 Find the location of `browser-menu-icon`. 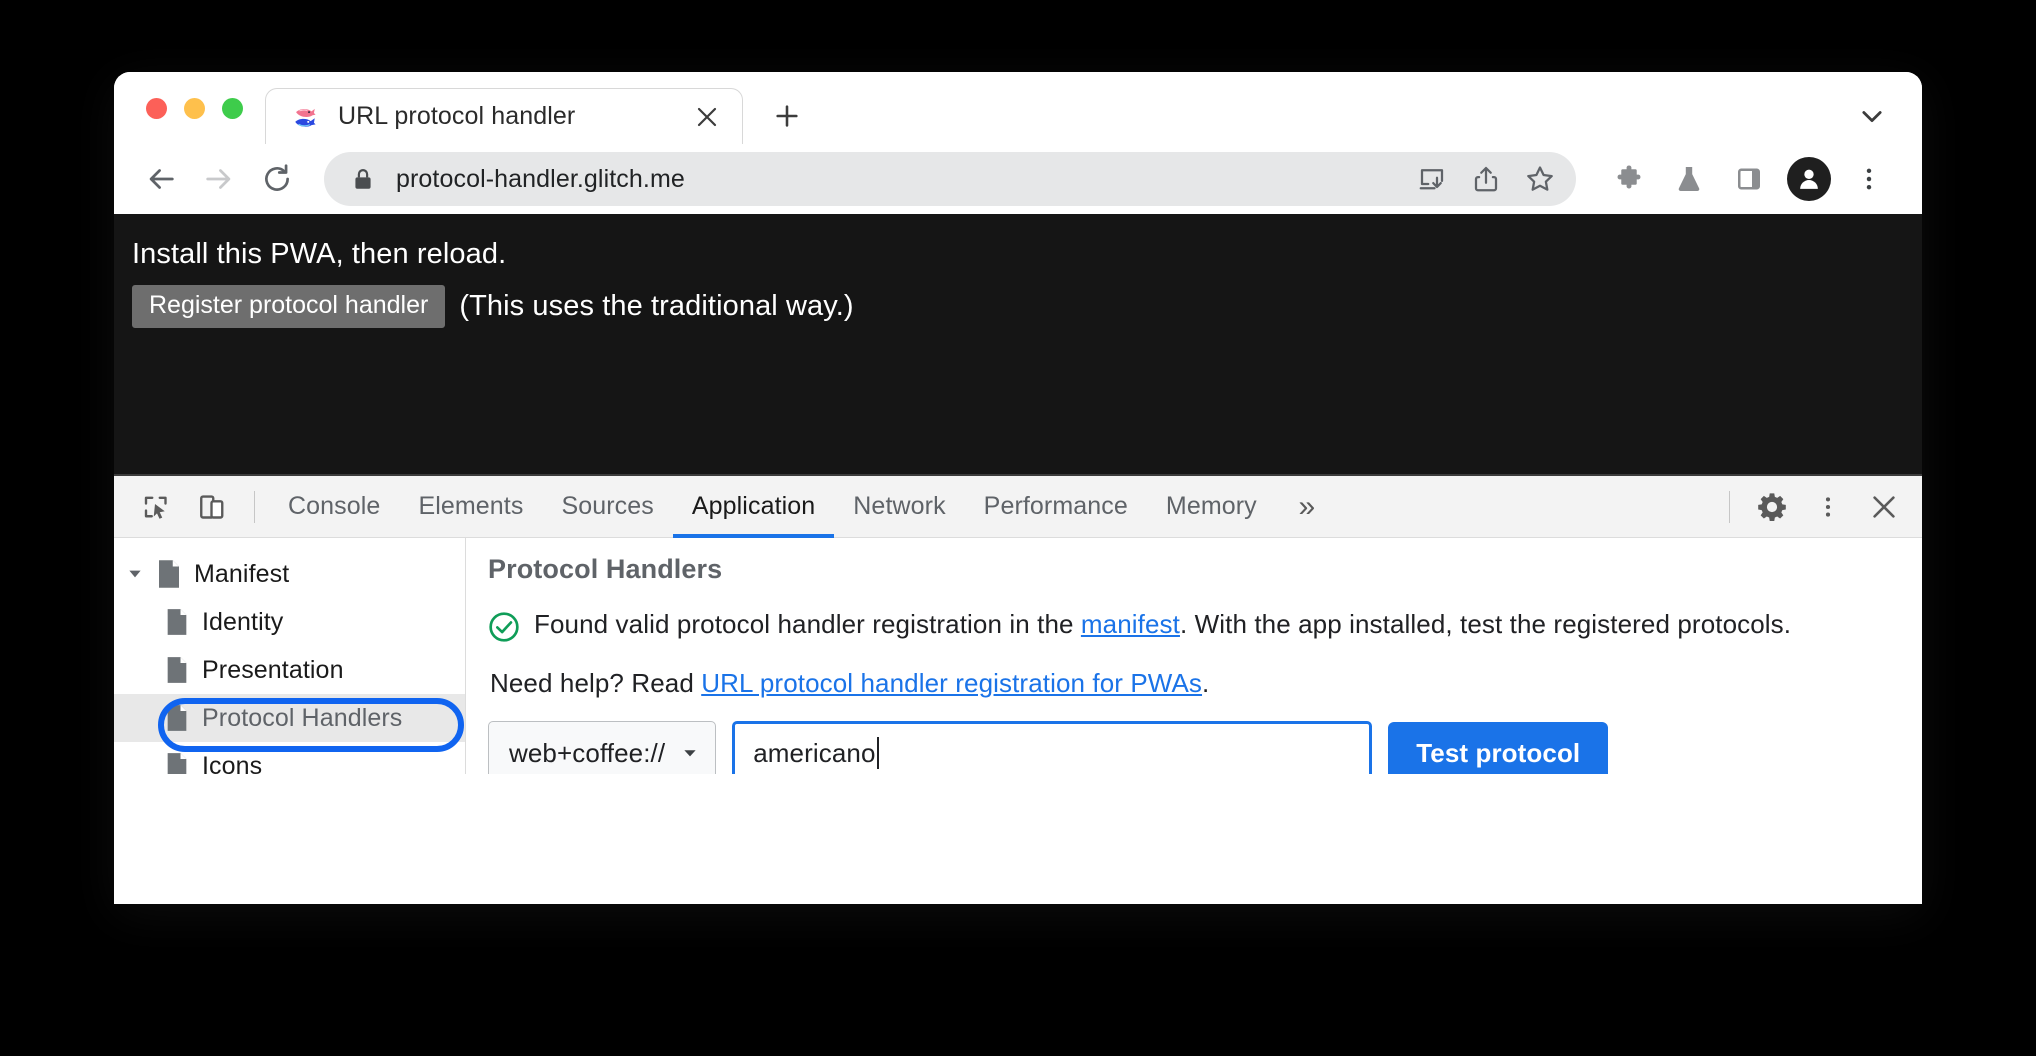

browser-menu-icon is located at coordinates (1869, 179).